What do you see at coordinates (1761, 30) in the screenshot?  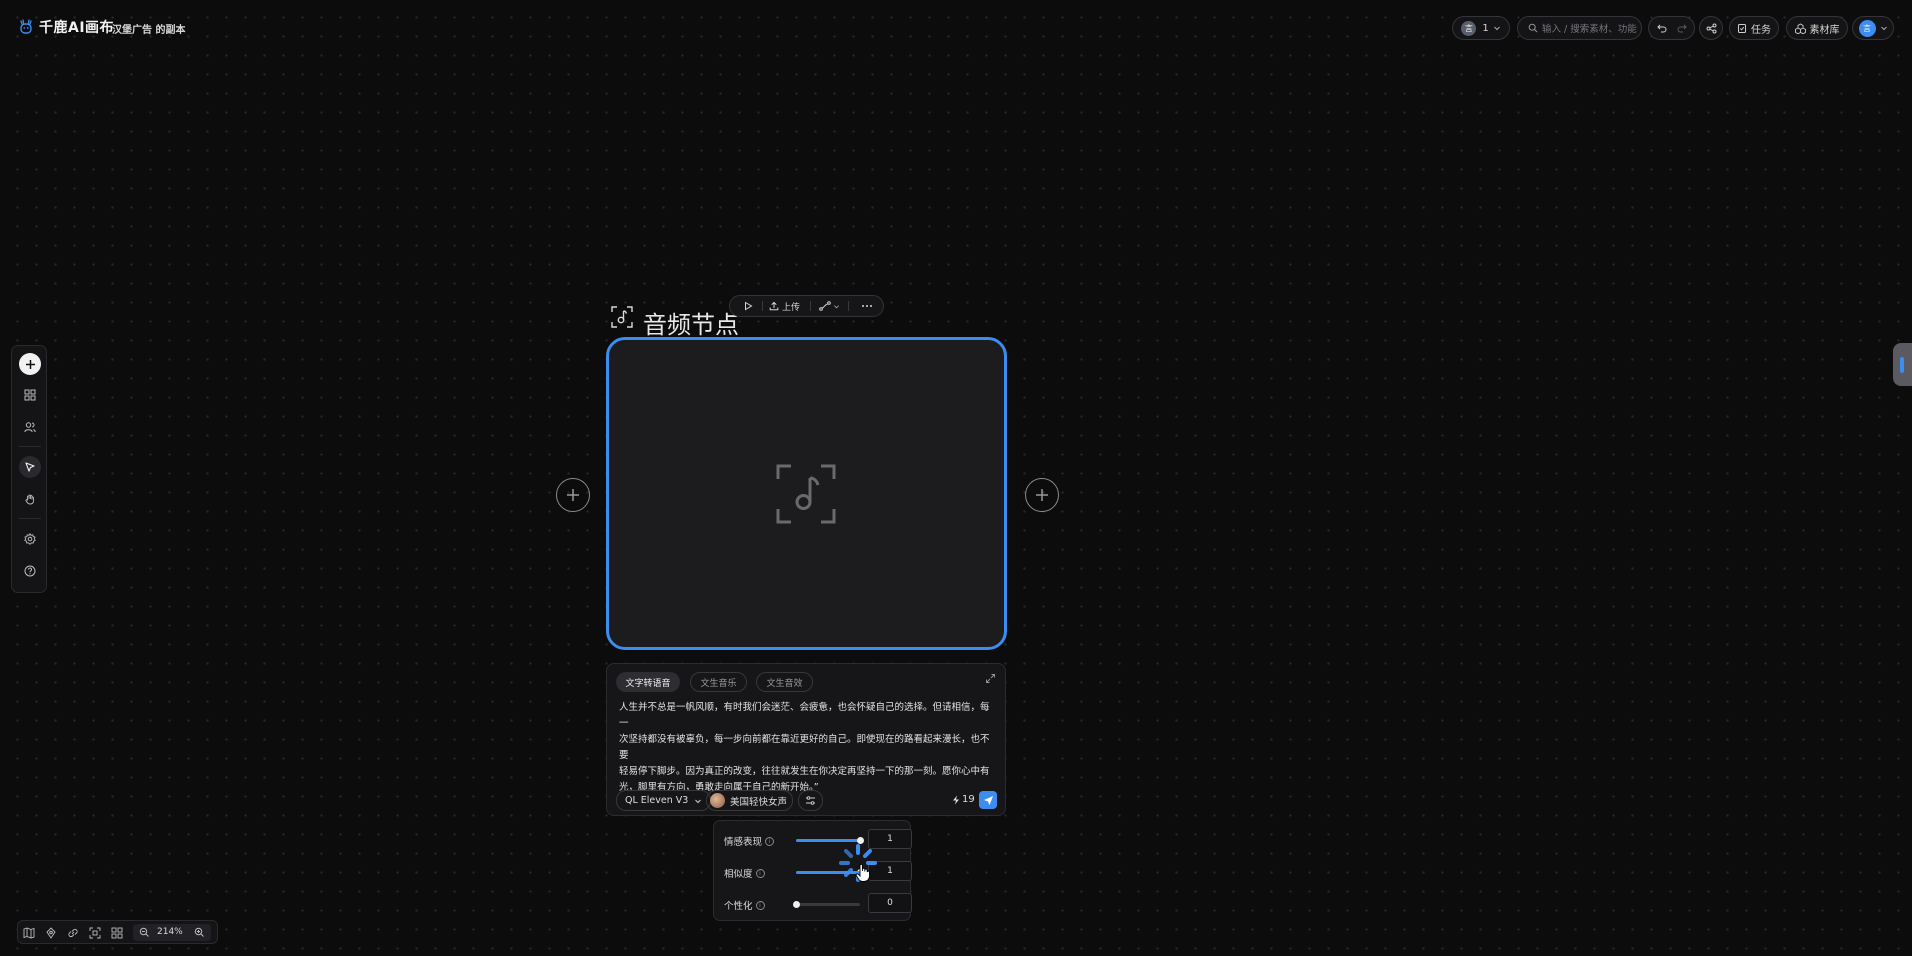 I see `tasks-label: 任务` at bounding box center [1761, 30].